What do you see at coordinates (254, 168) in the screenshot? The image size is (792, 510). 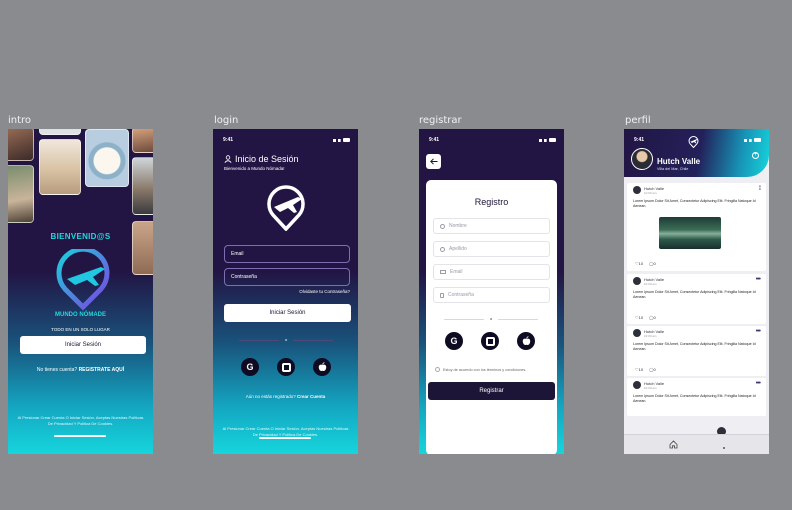 I see `login-subtitle: Bienvenido a Mundo Nómada!` at bounding box center [254, 168].